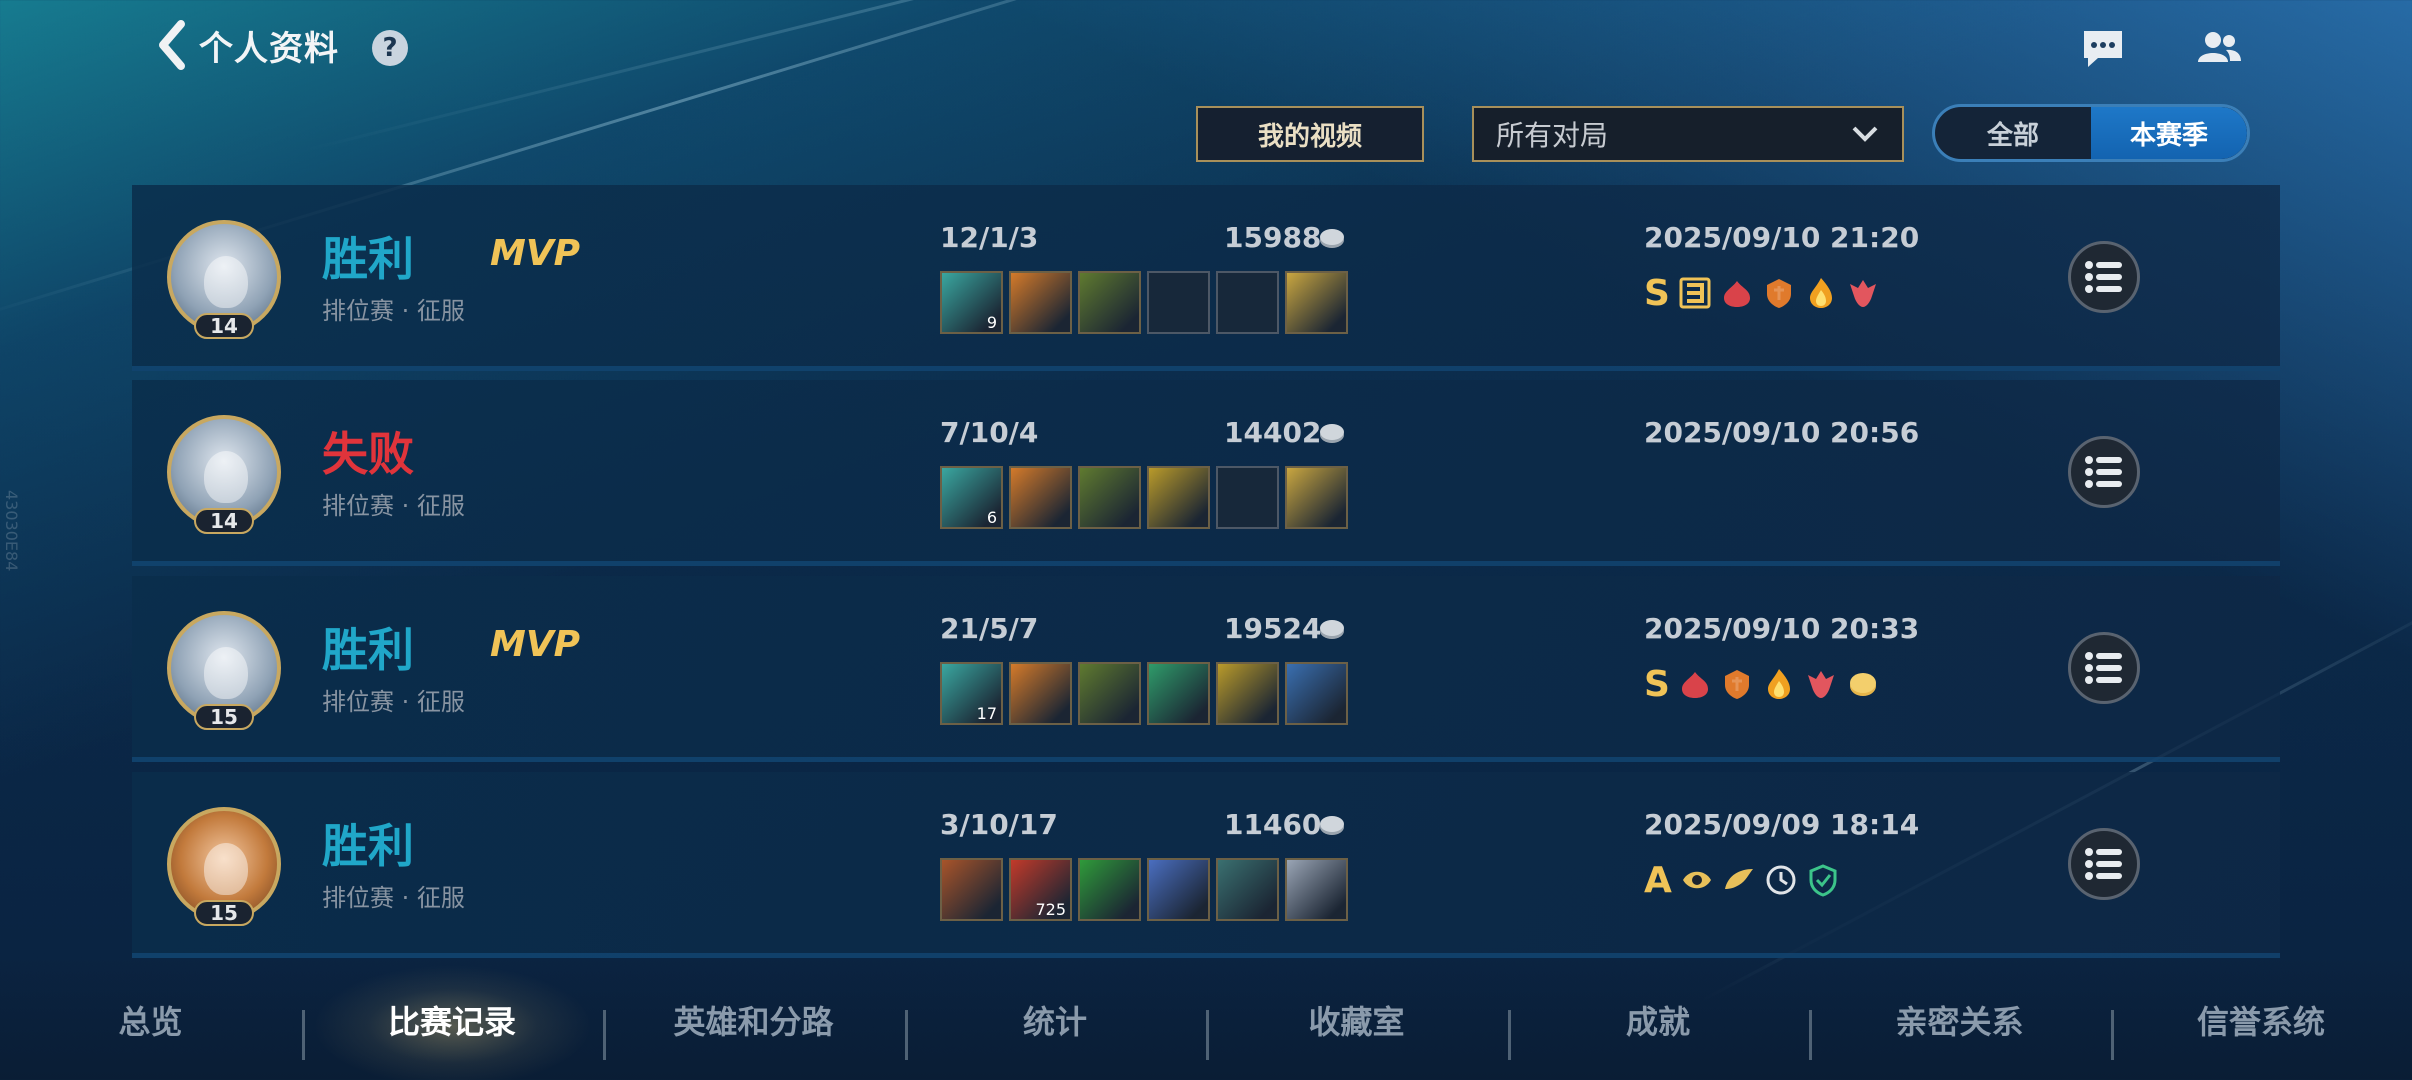  I want to click on eye-badge, so click(1697, 880).